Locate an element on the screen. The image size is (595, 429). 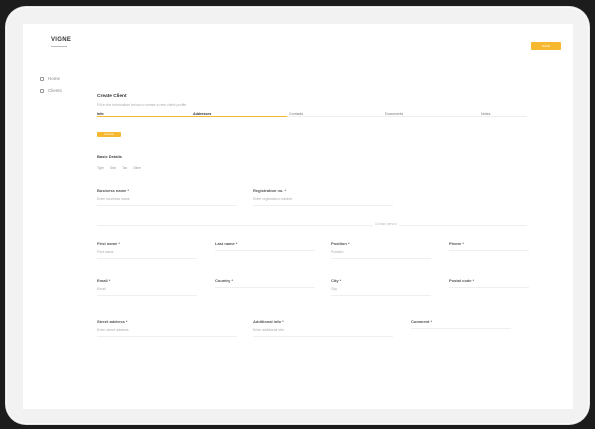
chip-type: Type is located at coordinates (100, 168).